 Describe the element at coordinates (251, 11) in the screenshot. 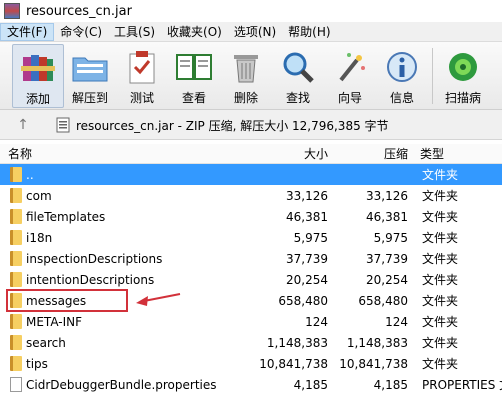

I see `title-bar: resources_cn.jar` at that location.